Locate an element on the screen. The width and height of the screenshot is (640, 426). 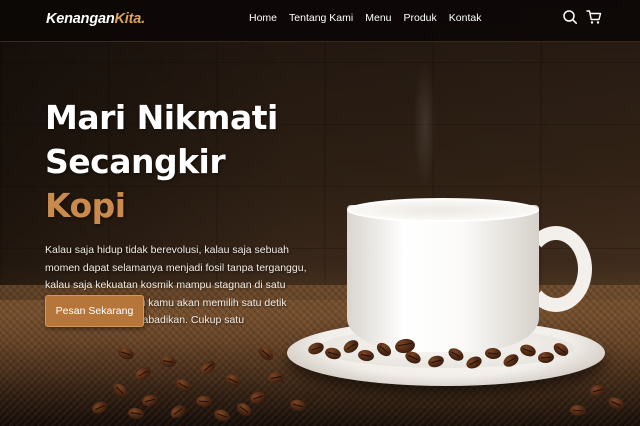
nav-link-produk: Produk is located at coordinates (420, 18).